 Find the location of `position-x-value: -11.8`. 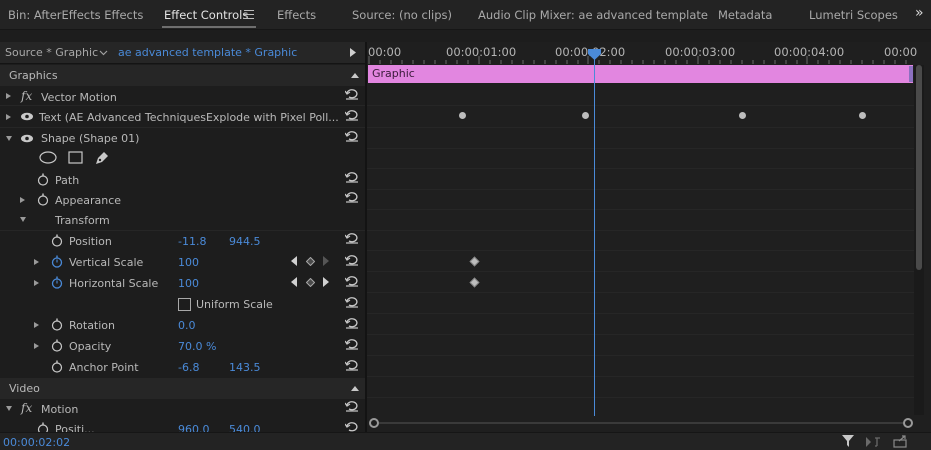

position-x-value: -11.8 is located at coordinates (192, 241).